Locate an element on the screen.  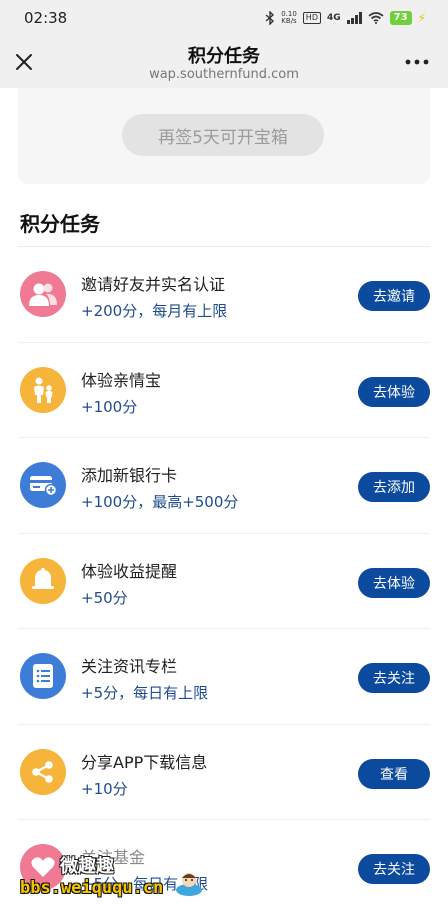
status-bar: 02:38 0.10 KB/s HD 4G 73 ⚡ is located at coordinates (224, 18).